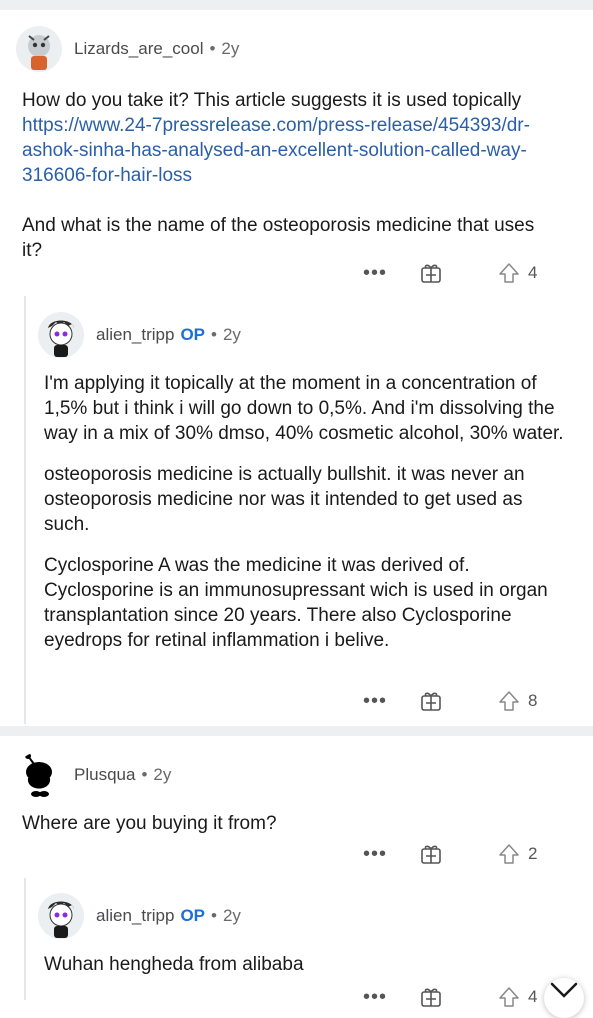 This screenshot has height=1018, width=593. Describe the element at coordinates (533, 853) in the screenshot. I see `vote-count: 2` at that location.